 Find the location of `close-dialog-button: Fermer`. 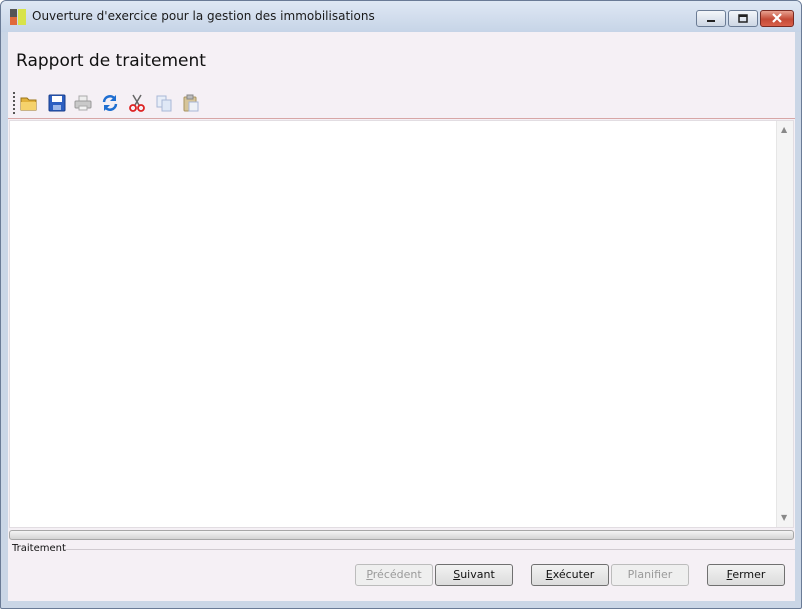

close-dialog-button: Fermer is located at coordinates (746, 575).